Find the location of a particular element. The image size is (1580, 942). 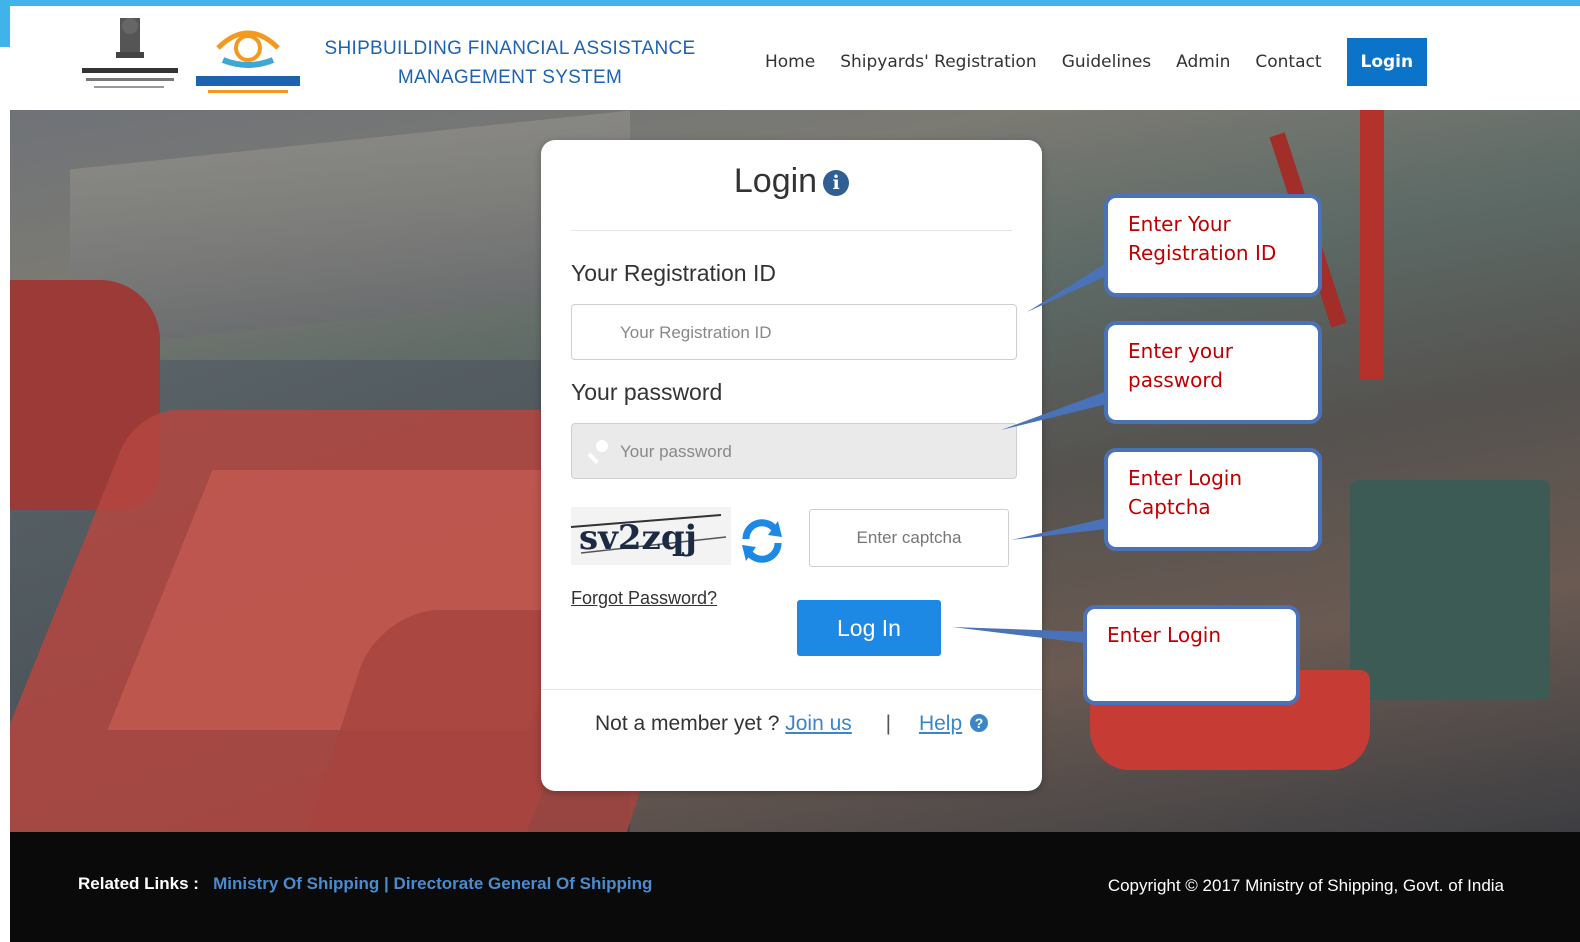

nav-shipyards-registration: Shipyards' Registration is located at coordinates (938, 62).